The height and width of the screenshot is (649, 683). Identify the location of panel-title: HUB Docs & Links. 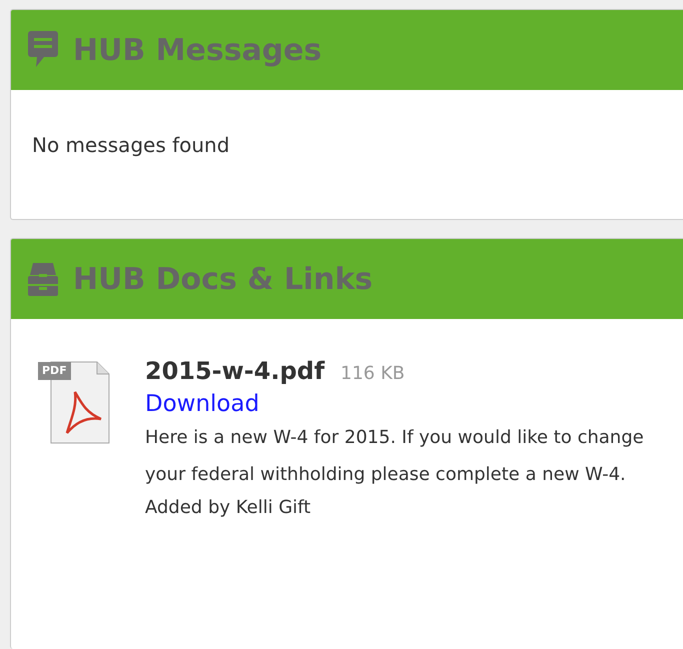
(223, 279).